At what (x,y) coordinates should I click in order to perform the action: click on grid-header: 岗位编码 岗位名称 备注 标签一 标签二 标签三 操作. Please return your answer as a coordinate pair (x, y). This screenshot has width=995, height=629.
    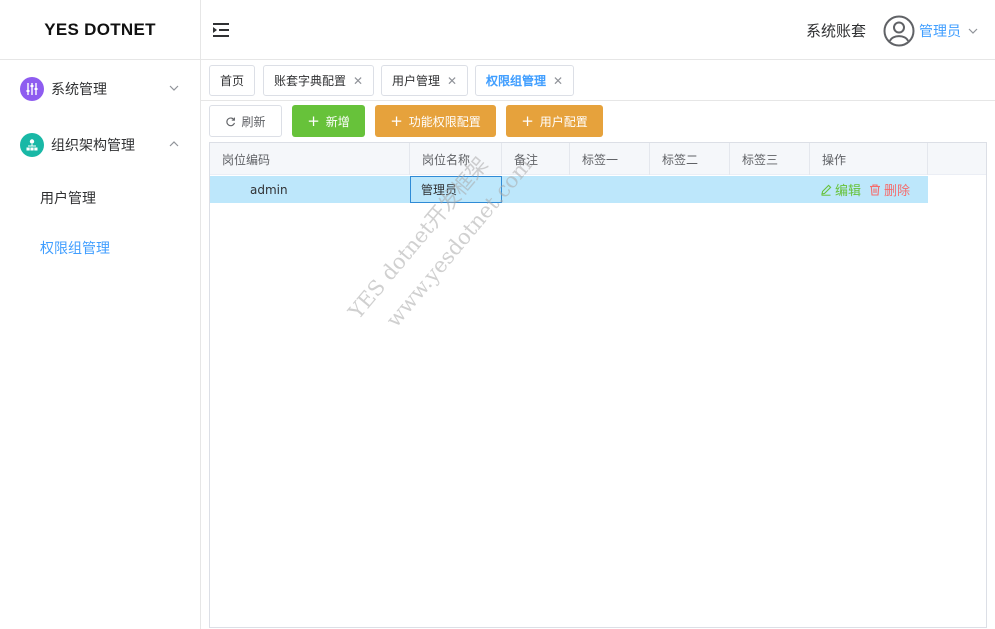
    Looking at the image, I should click on (598, 159).